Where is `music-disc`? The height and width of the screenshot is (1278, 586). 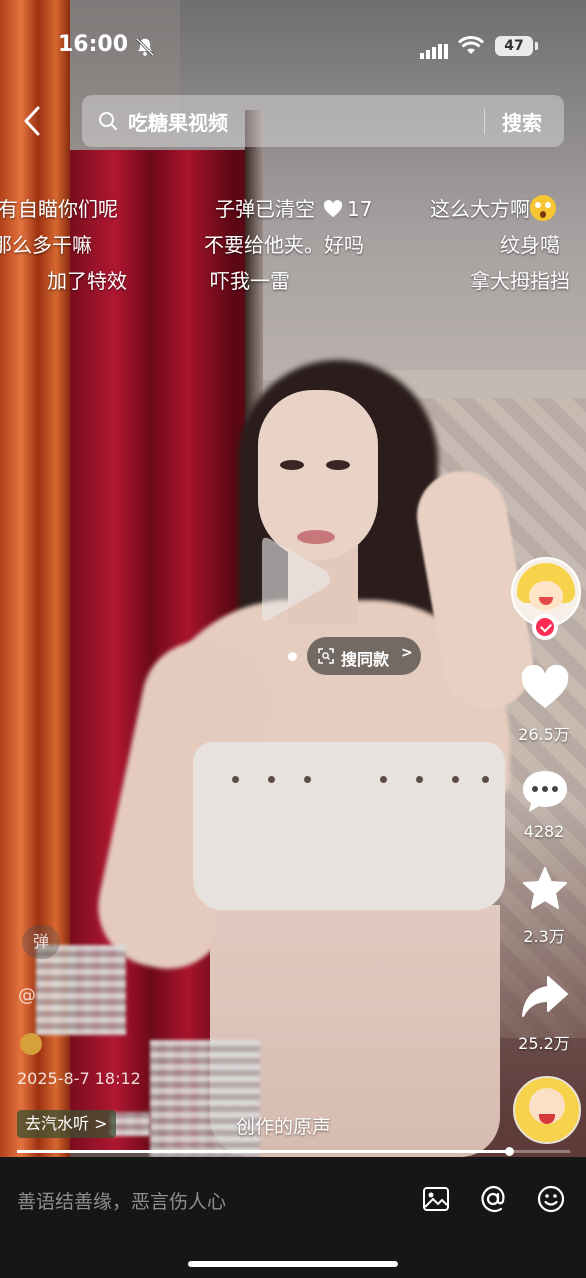 music-disc is located at coordinates (547, 1110).